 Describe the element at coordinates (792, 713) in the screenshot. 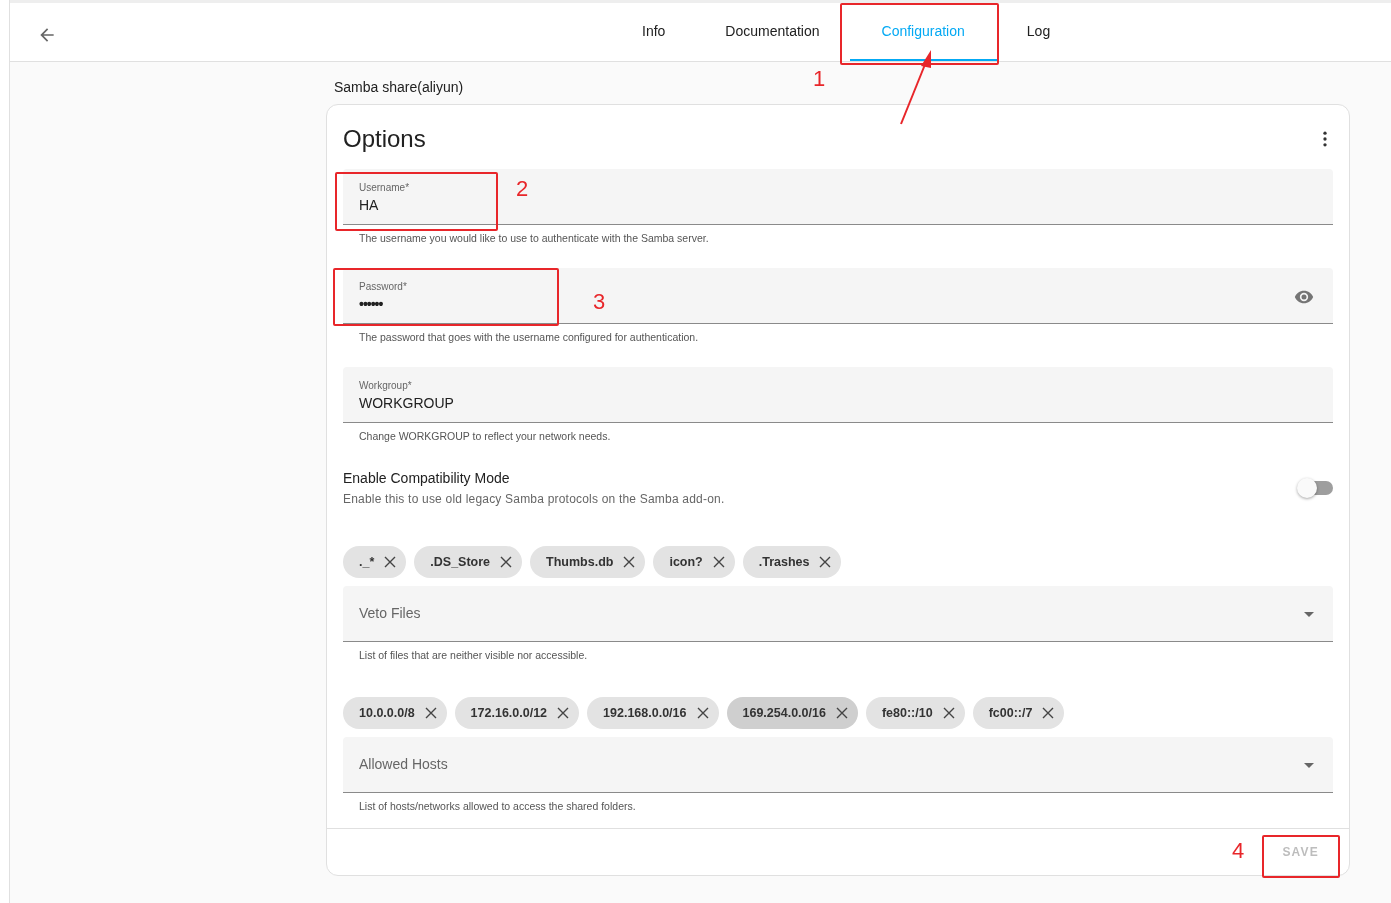

I see `filter-chip: 169.254.0.0/16` at that location.